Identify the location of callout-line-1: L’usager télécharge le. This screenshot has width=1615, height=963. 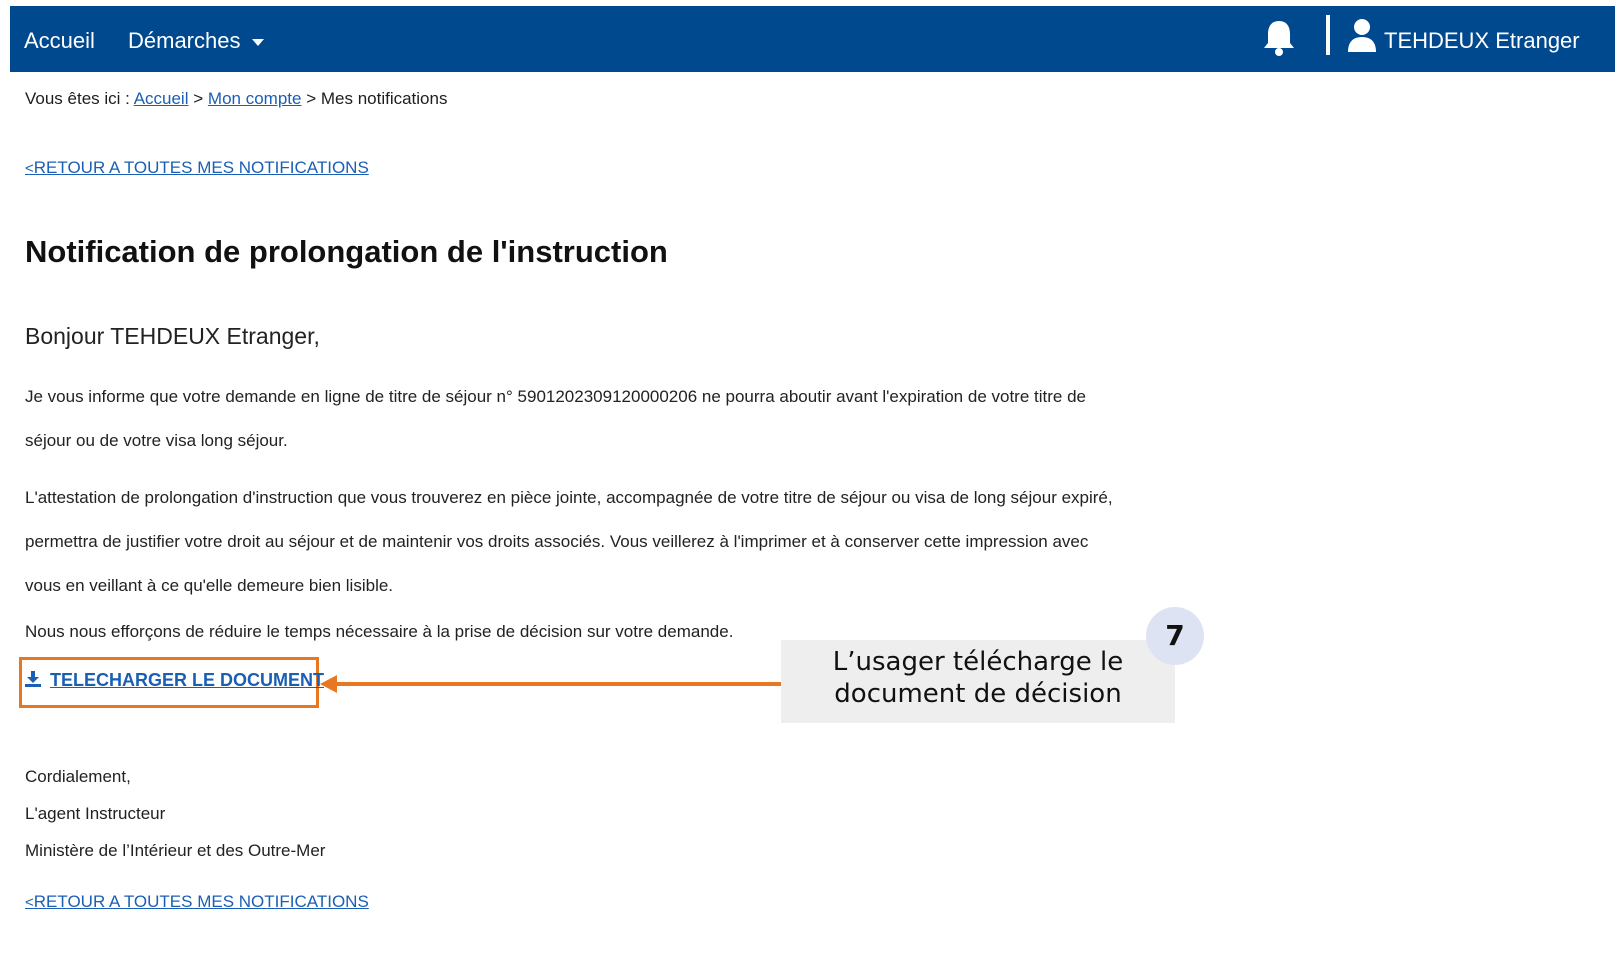
(978, 662).